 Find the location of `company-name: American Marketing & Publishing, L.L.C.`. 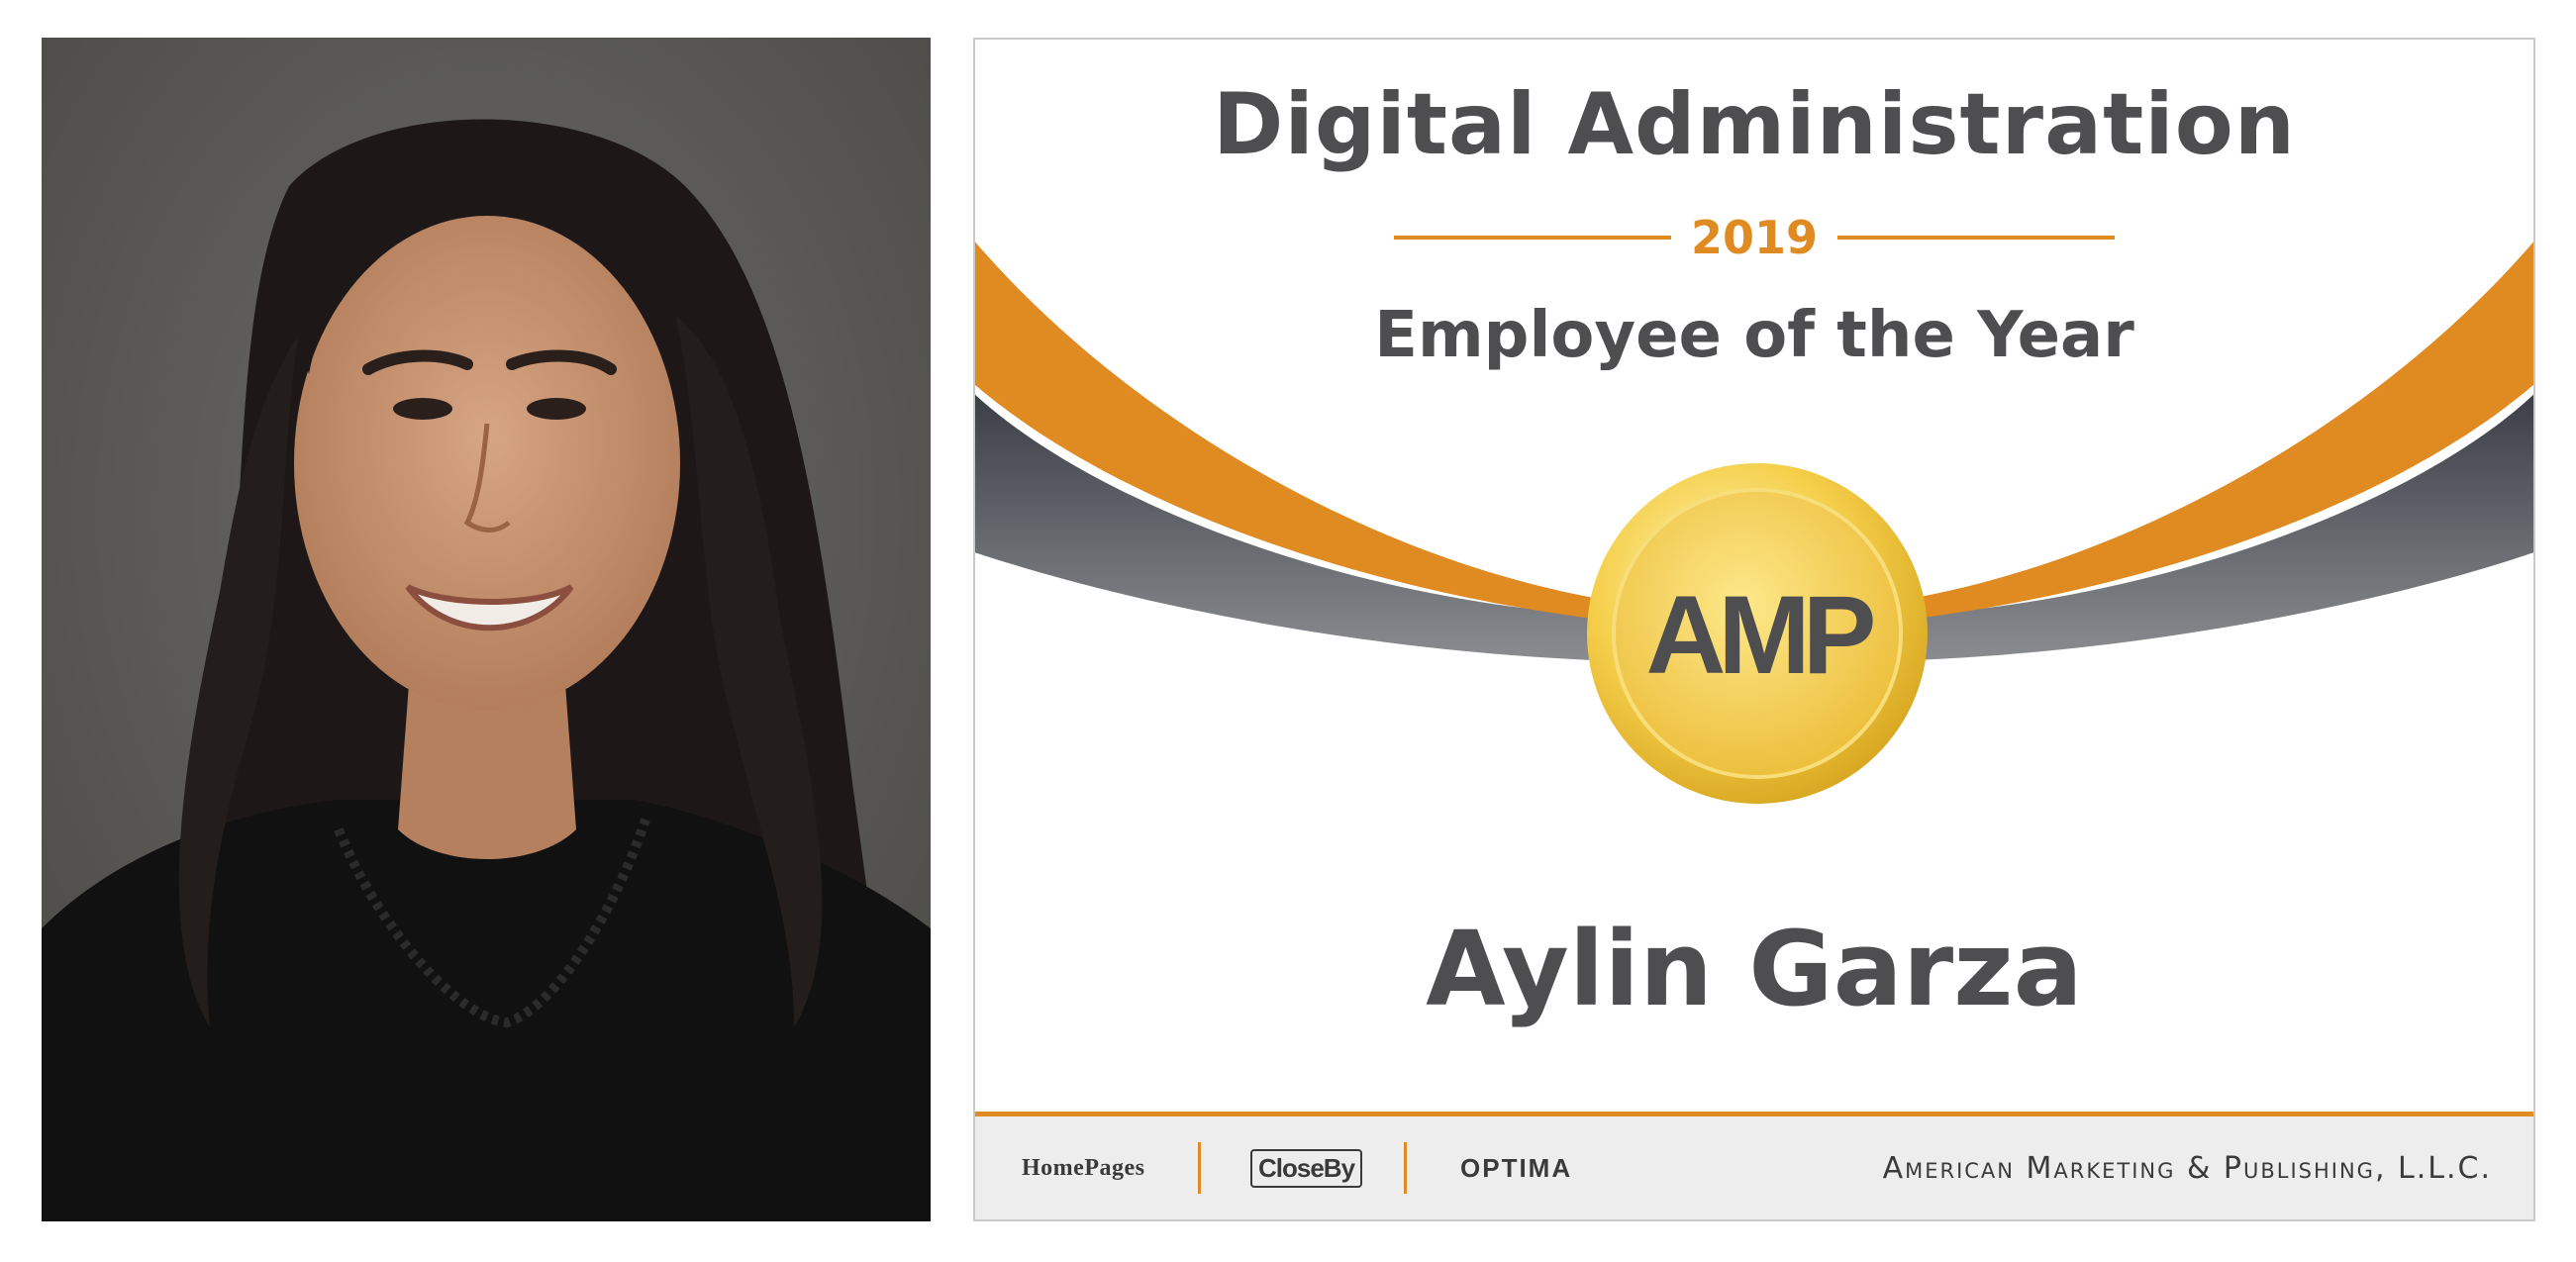

company-name: American Marketing & Publishing, L.L.C. is located at coordinates (2187, 1168).